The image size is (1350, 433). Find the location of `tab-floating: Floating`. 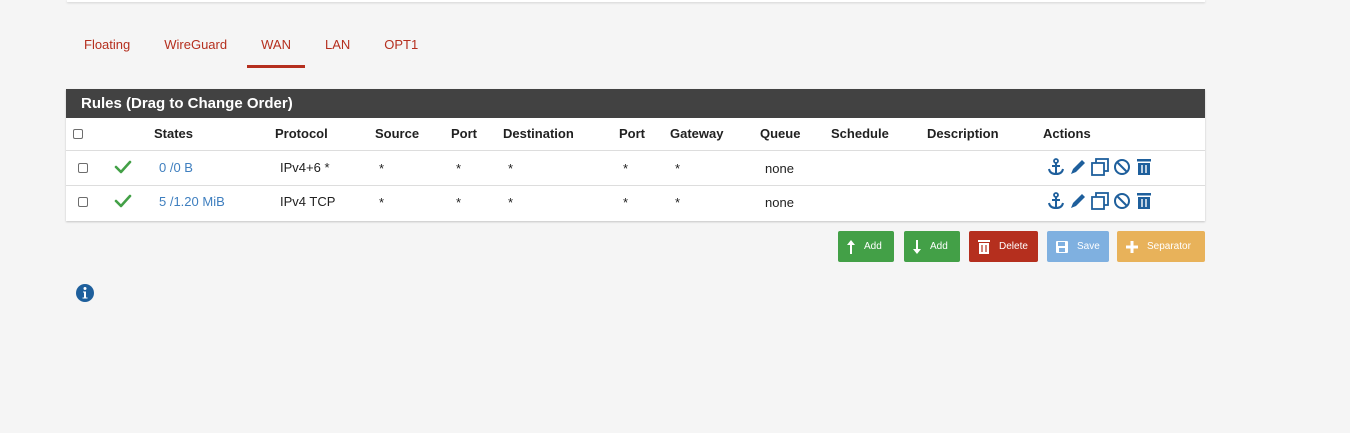

tab-floating: Floating is located at coordinates (107, 46).